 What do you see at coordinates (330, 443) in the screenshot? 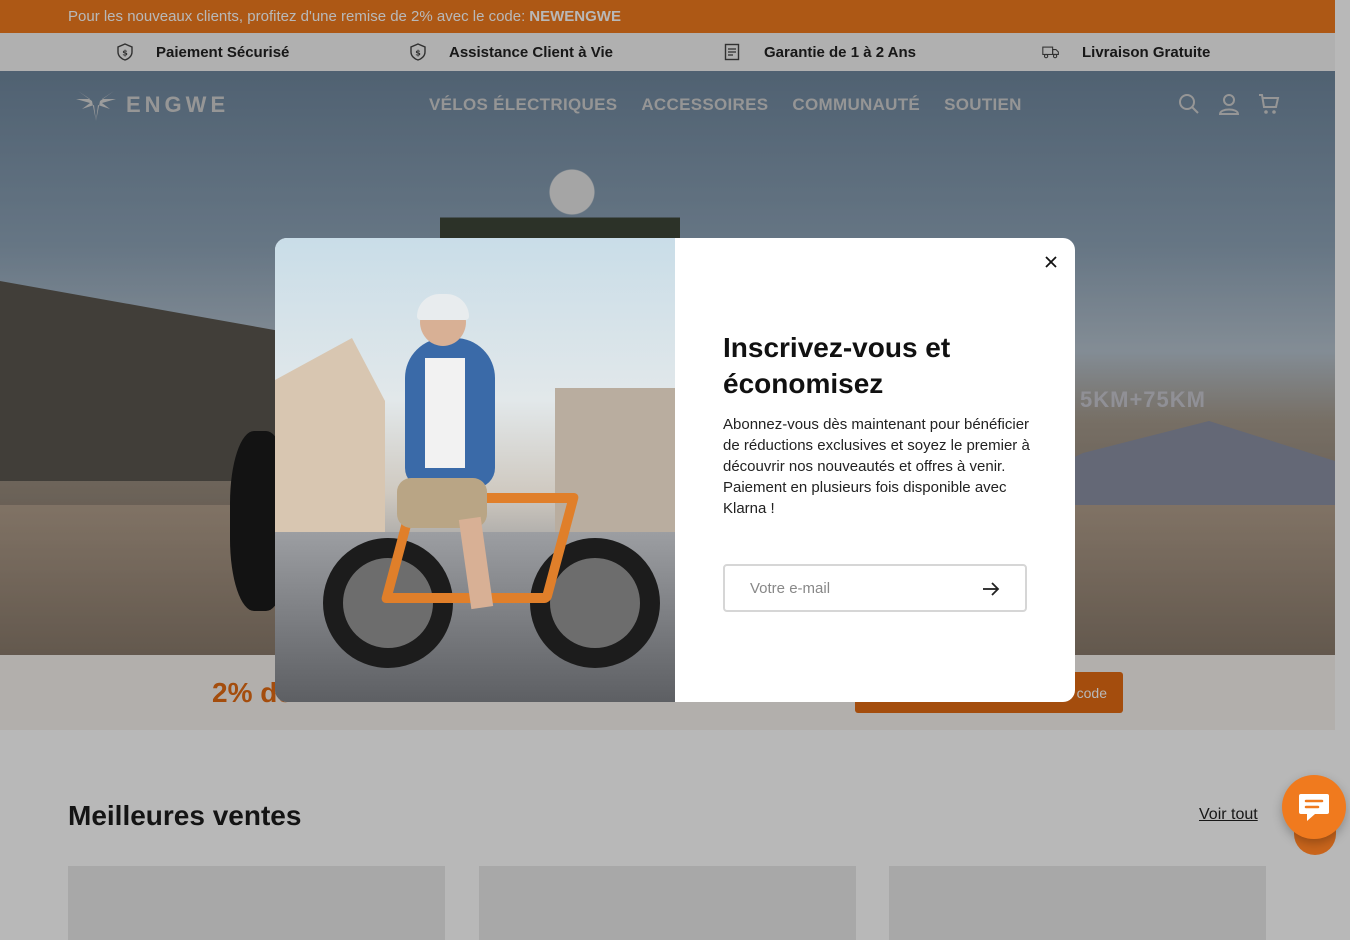
I see `modal-image-building` at bounding box center [330, 443].